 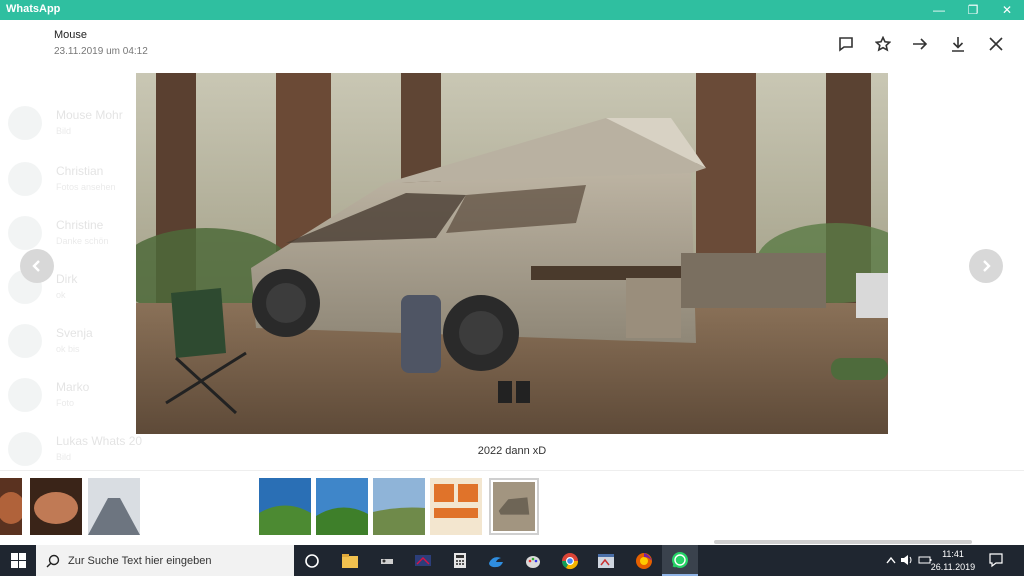 What do you see at coordinates (86, 187) in the screenshot?
I see `chat-snippet: Fotos ansehen` at bounding box center [86, 187].